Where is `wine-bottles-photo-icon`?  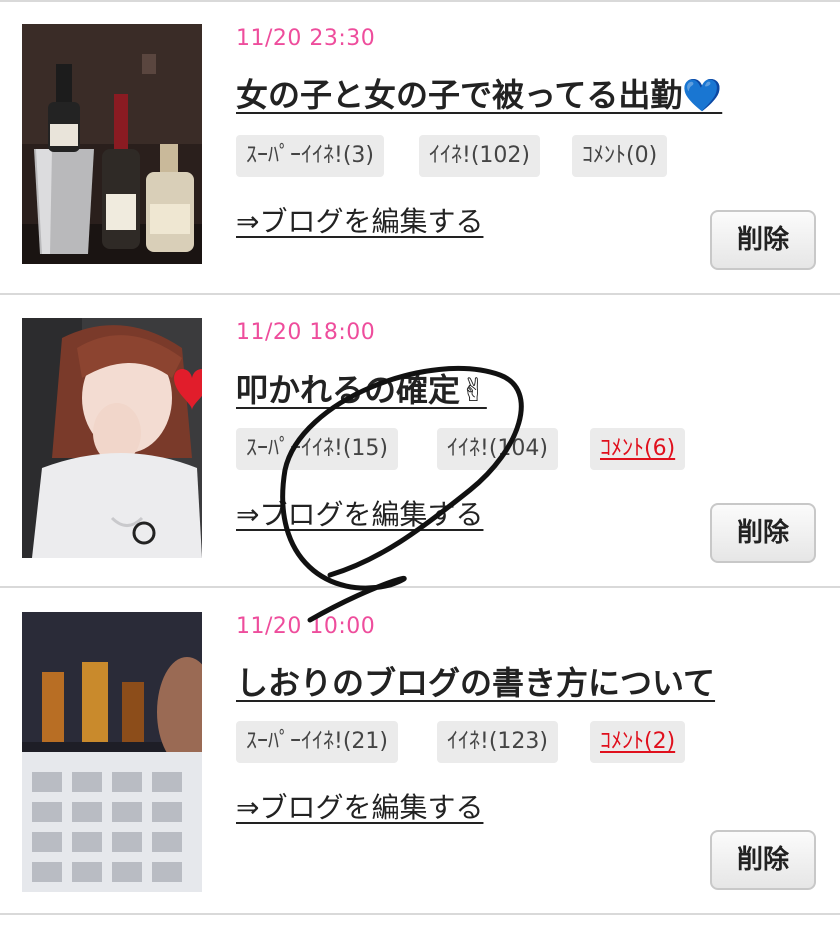 wine-bottles-photo-icon is located at coordinates (112, 144).